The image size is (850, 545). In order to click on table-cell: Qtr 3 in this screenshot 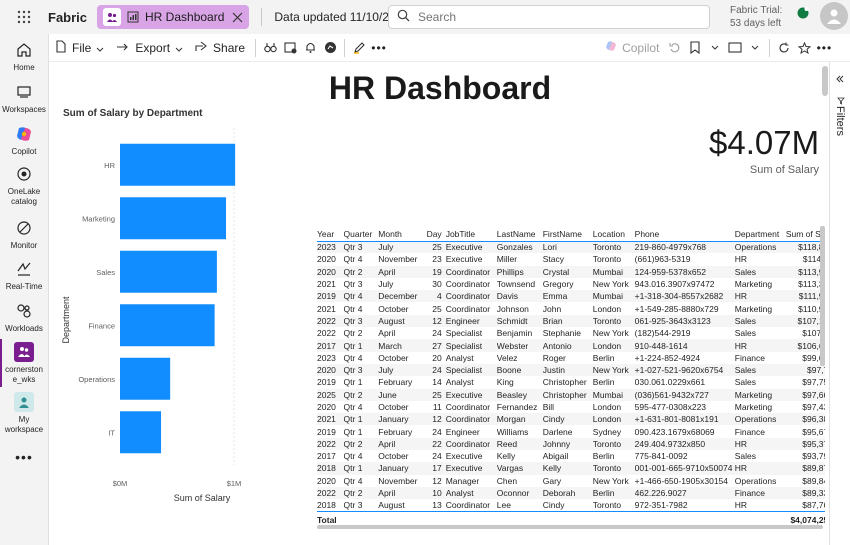, I will do `click(353, 505)`.